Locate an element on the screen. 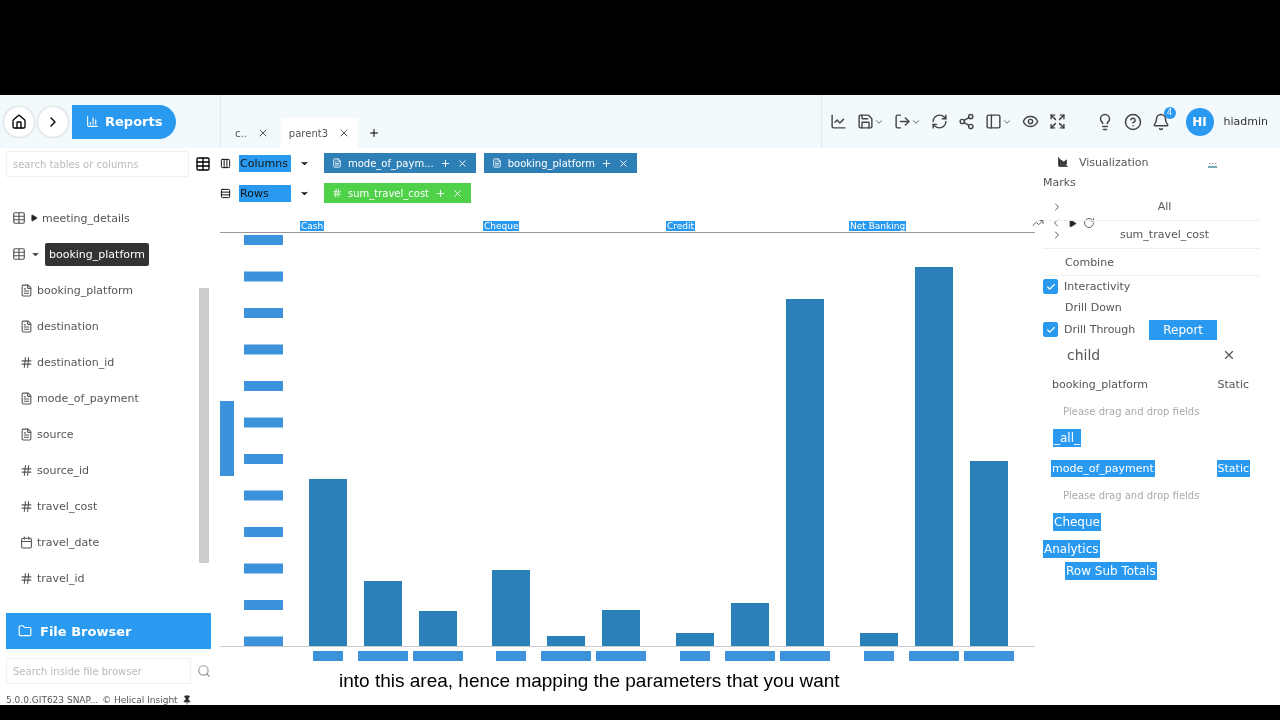 The height and width of the screenshot is (720, 1280). layout-button is located at coordinates (998, 121).